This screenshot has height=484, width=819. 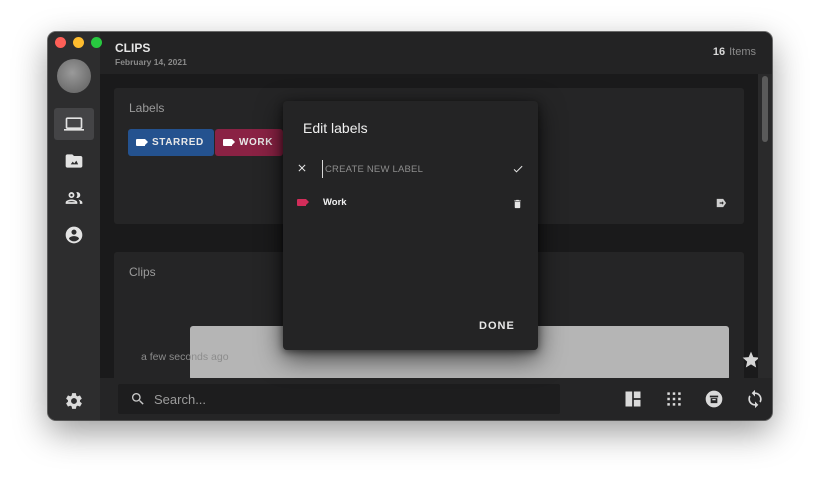 I want to click on cancel-new-label-button, so click(x=302, y=167).